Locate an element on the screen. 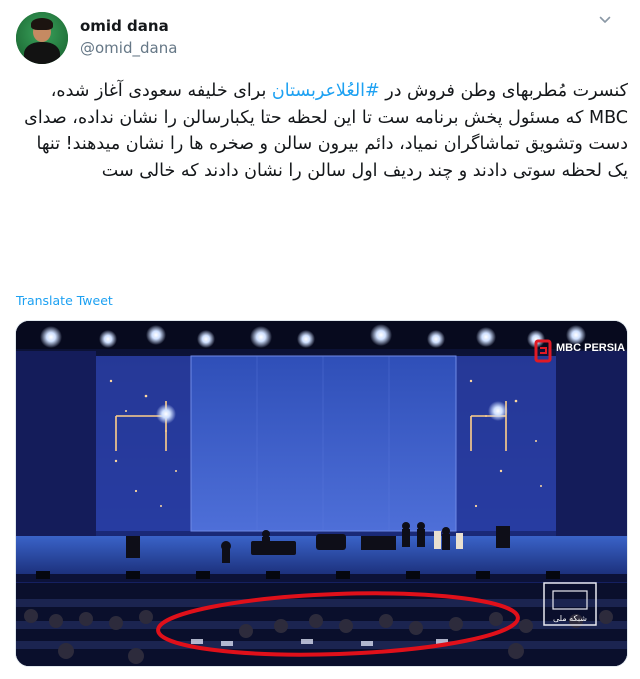 This screenshot has height=679, width=640. avatar is located at coordinates (42, 38).